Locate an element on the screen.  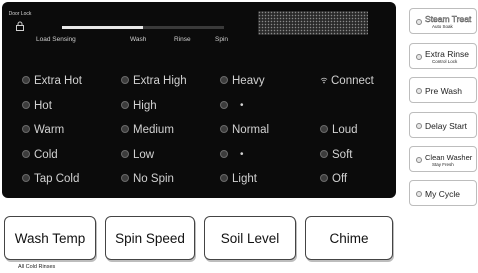
option-warm: Warm is located at coordinates (43, 130).